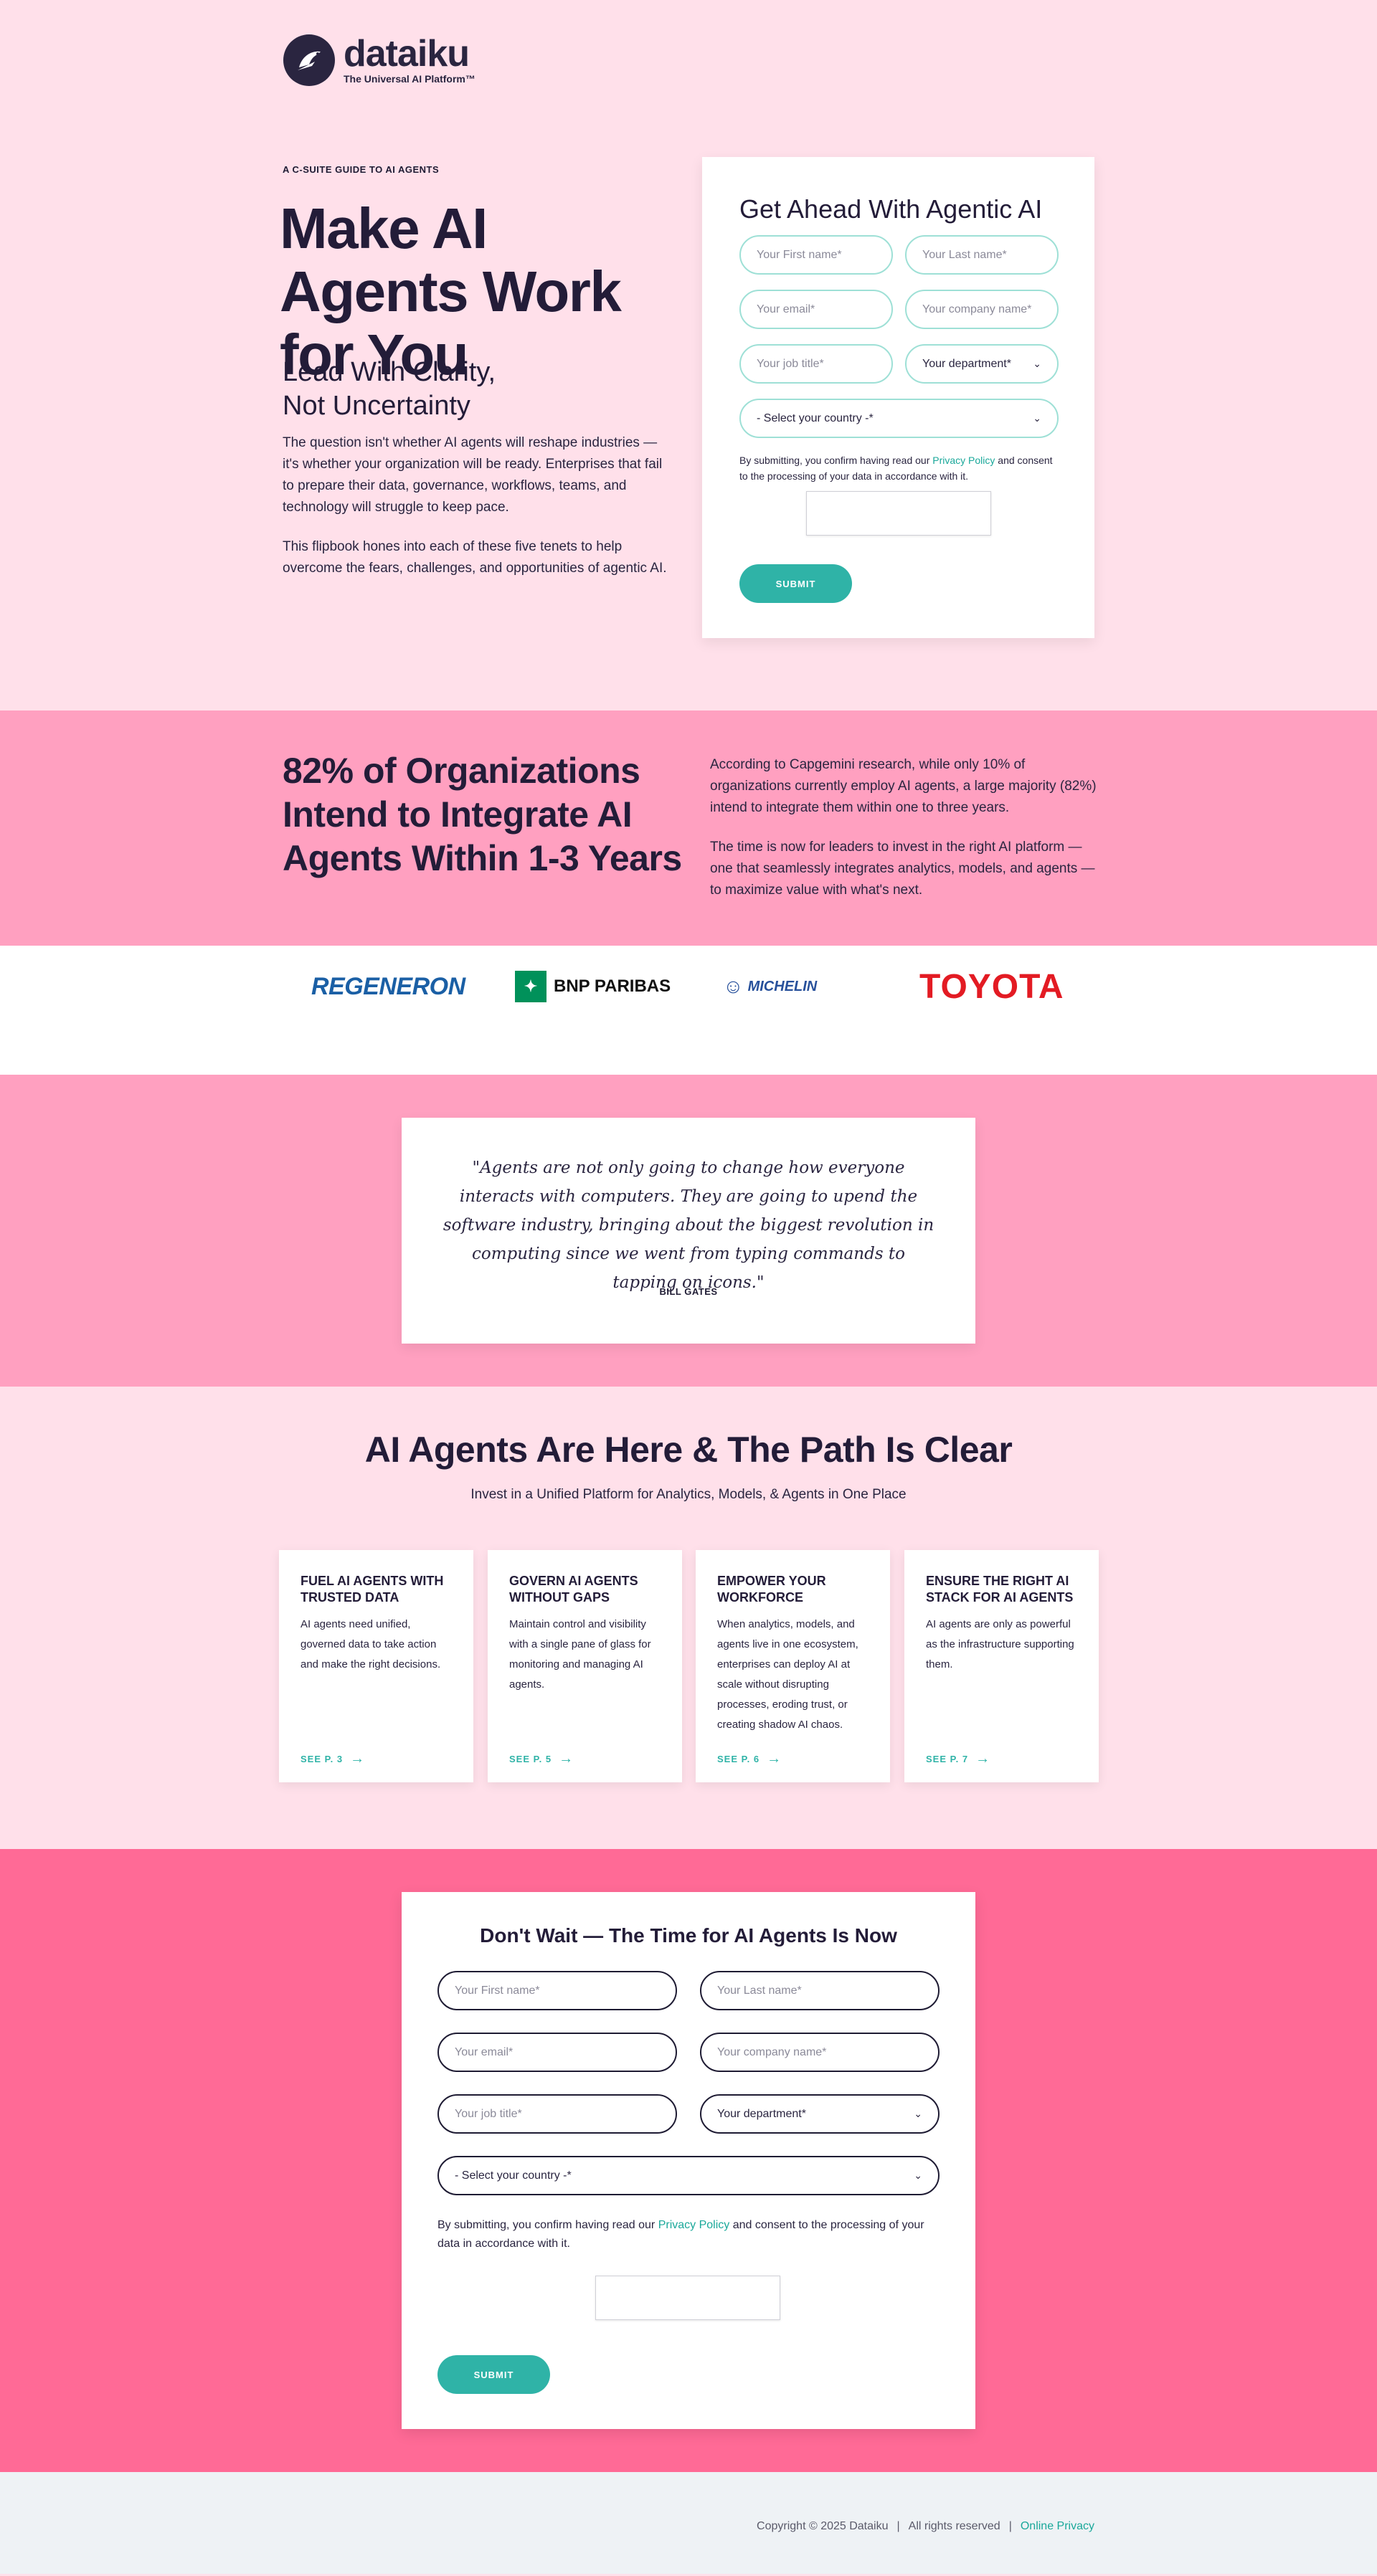 Image resolution: width=1377 pixels, height=2576 pixels. I want to click on see-page-link: SEE P. 6 →, so click(749, 1759).